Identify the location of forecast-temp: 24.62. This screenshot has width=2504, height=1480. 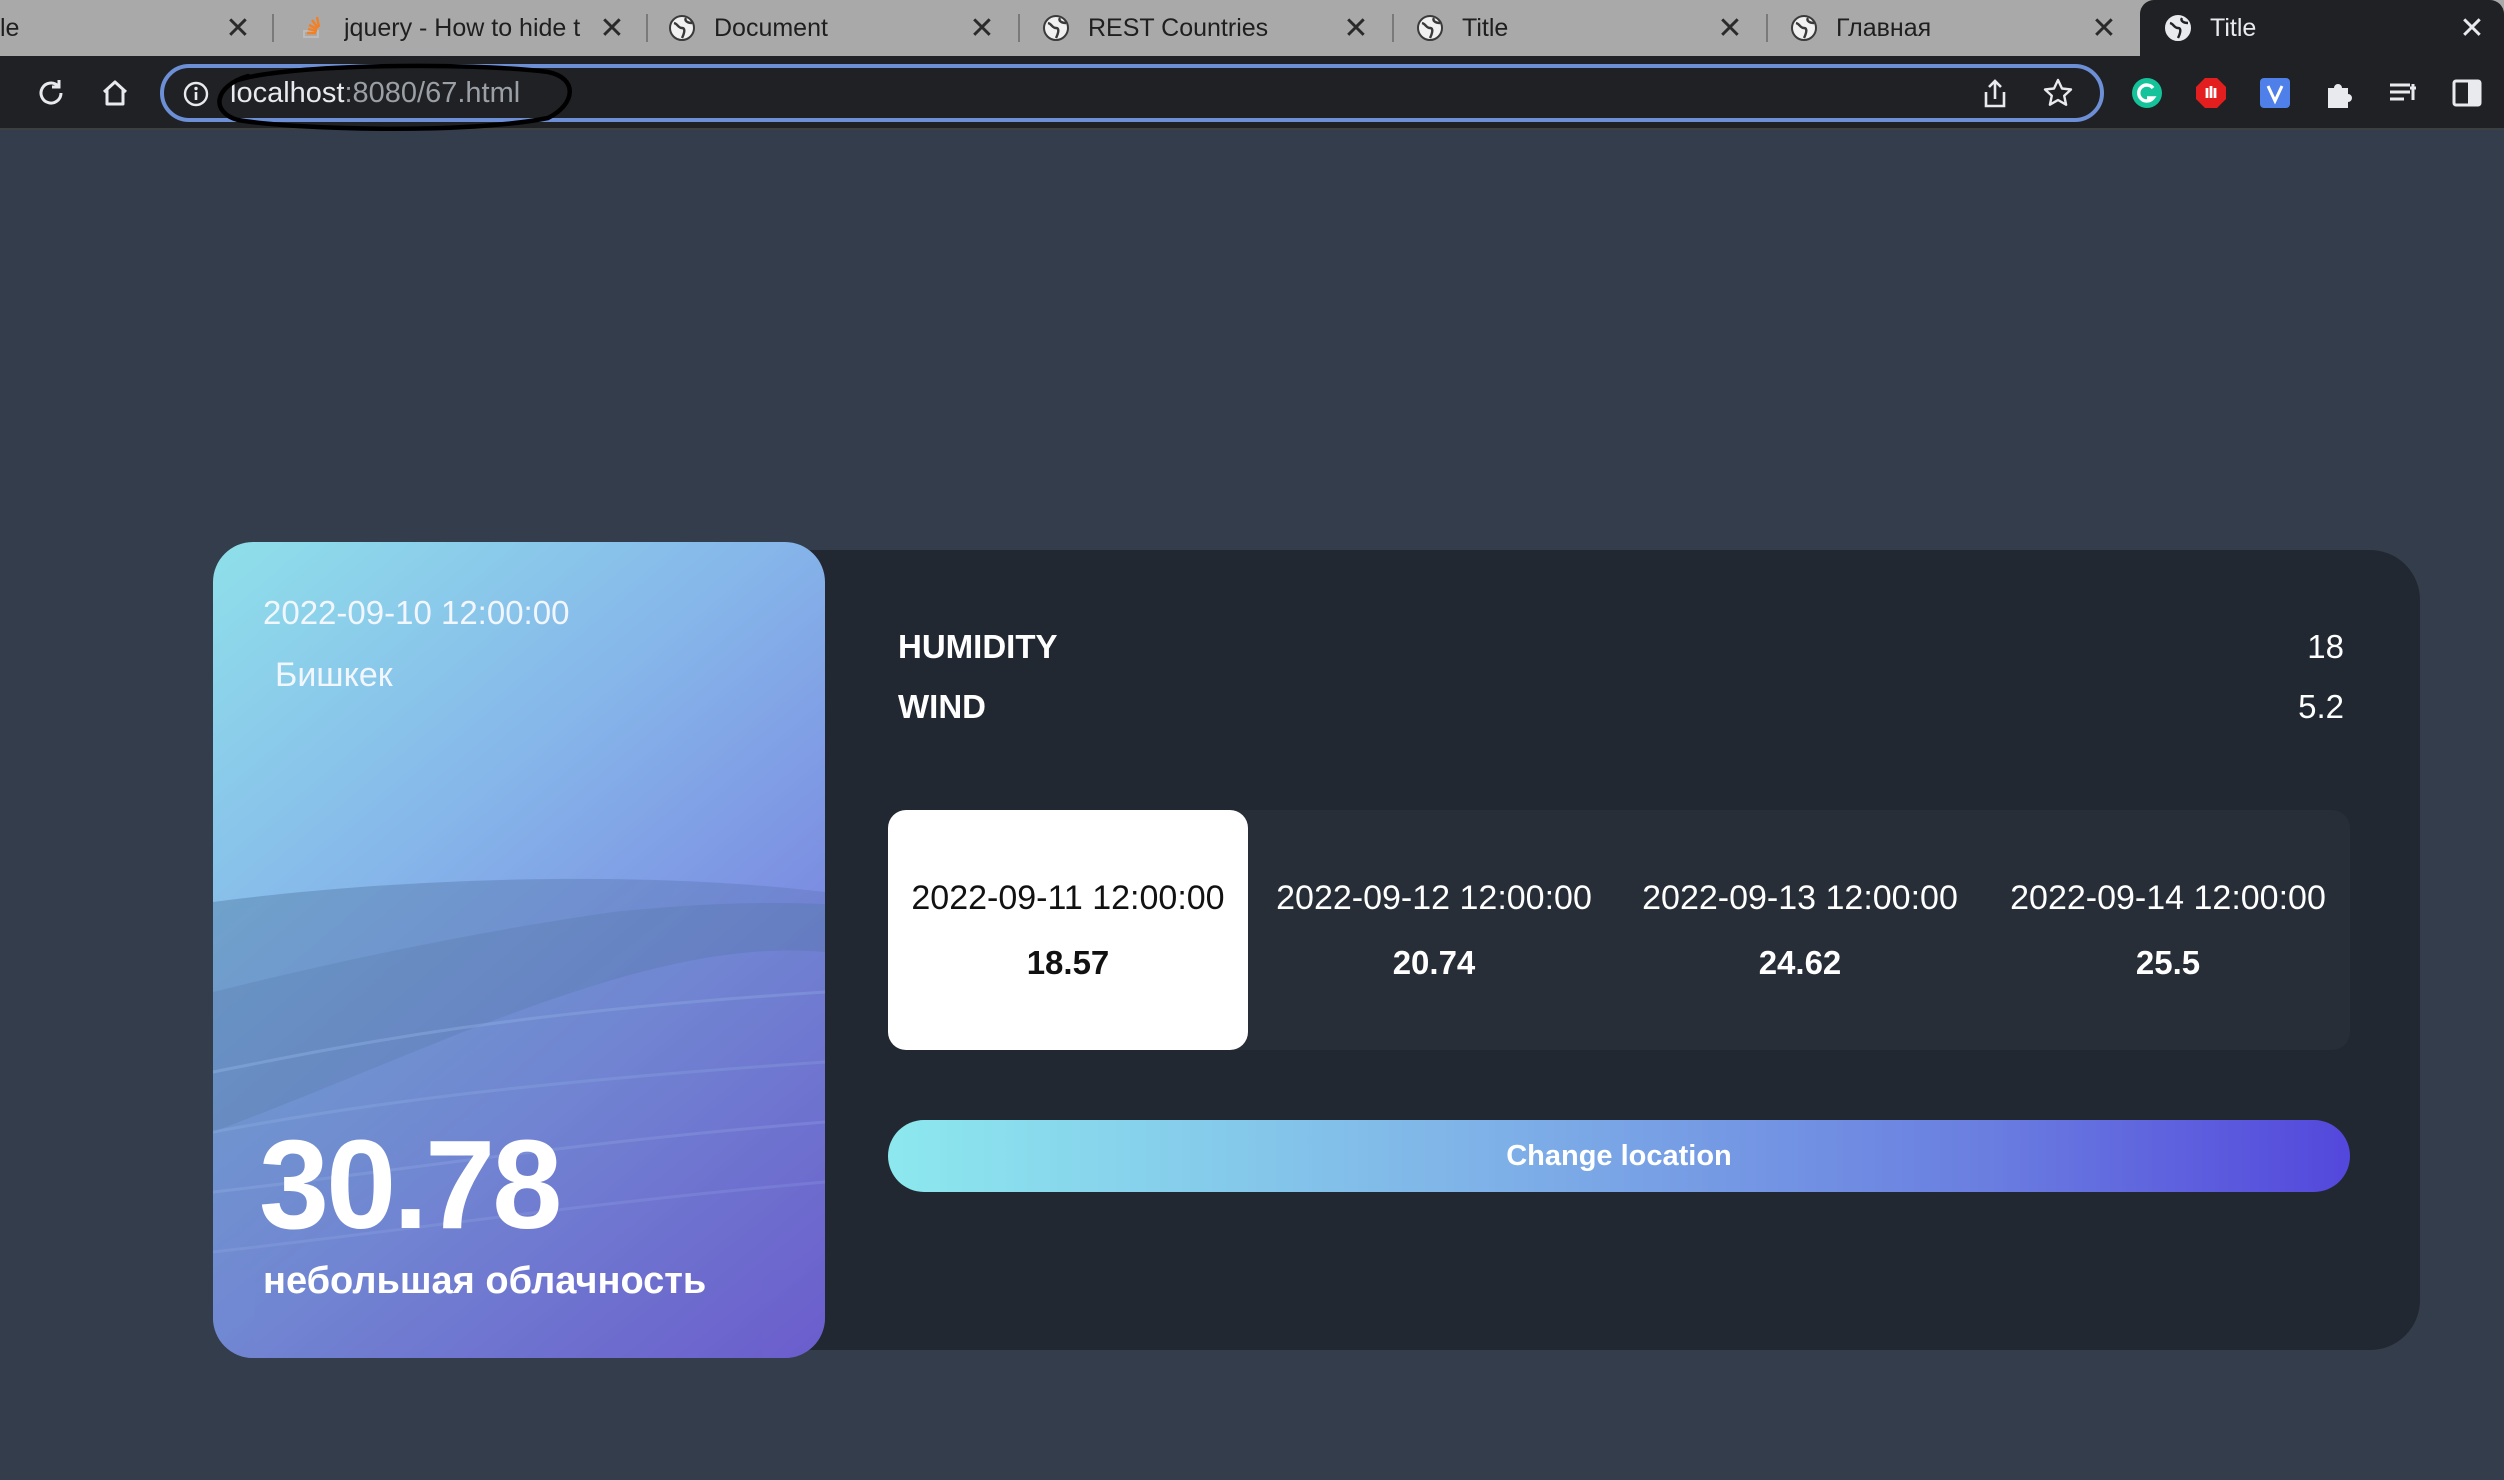
(1800, 962).